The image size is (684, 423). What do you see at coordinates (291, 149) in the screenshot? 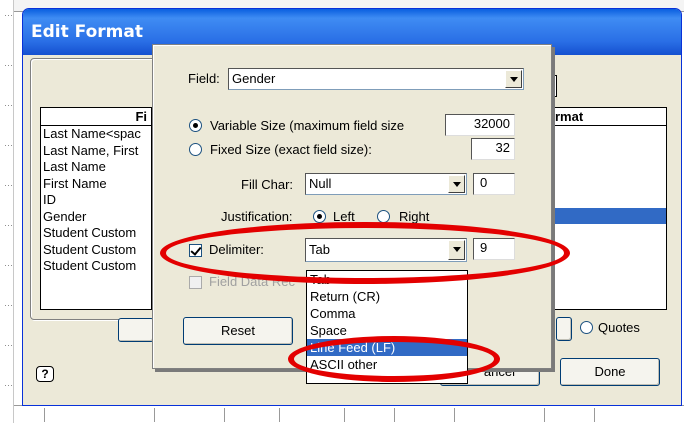
I see `fixed-size-label: Fixed Size (exact field size):` at bounding box center [291, 149].